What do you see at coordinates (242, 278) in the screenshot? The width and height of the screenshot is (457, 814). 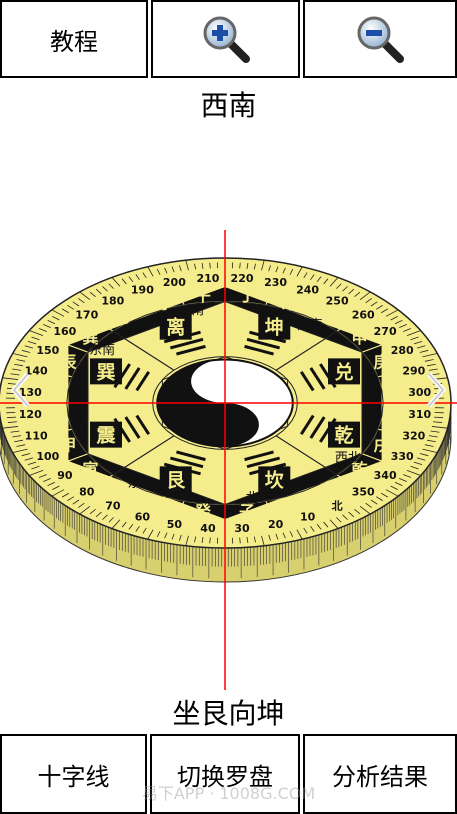 I see `degree-label: 220` at bounding box center [242, 278].